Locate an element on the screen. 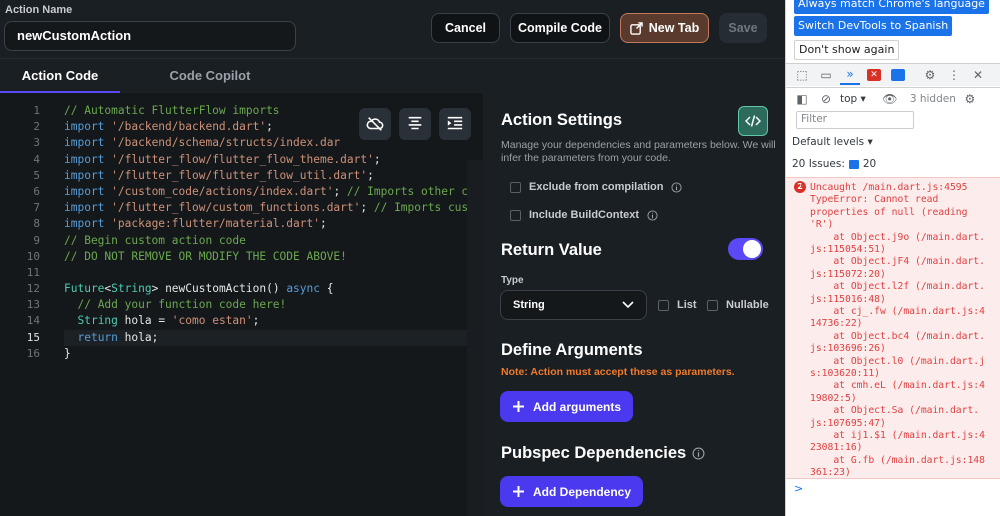 This screenshot has height=516, width=1000. inspect-element-icon: ⬚ is located at coordinates (802, 75).